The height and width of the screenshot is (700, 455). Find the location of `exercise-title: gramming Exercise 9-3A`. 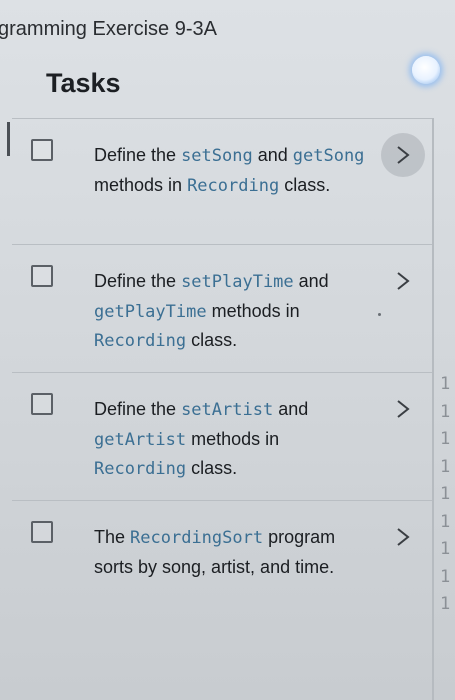

exercise-title: gramming Exercise 9-3A is located at coordinates (108, 29).